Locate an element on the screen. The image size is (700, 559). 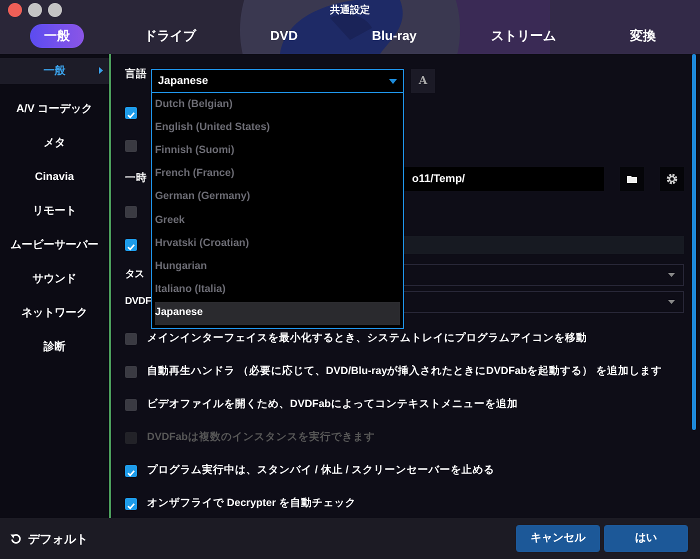
language-label: 言語 is located at coordinates (136, 74).